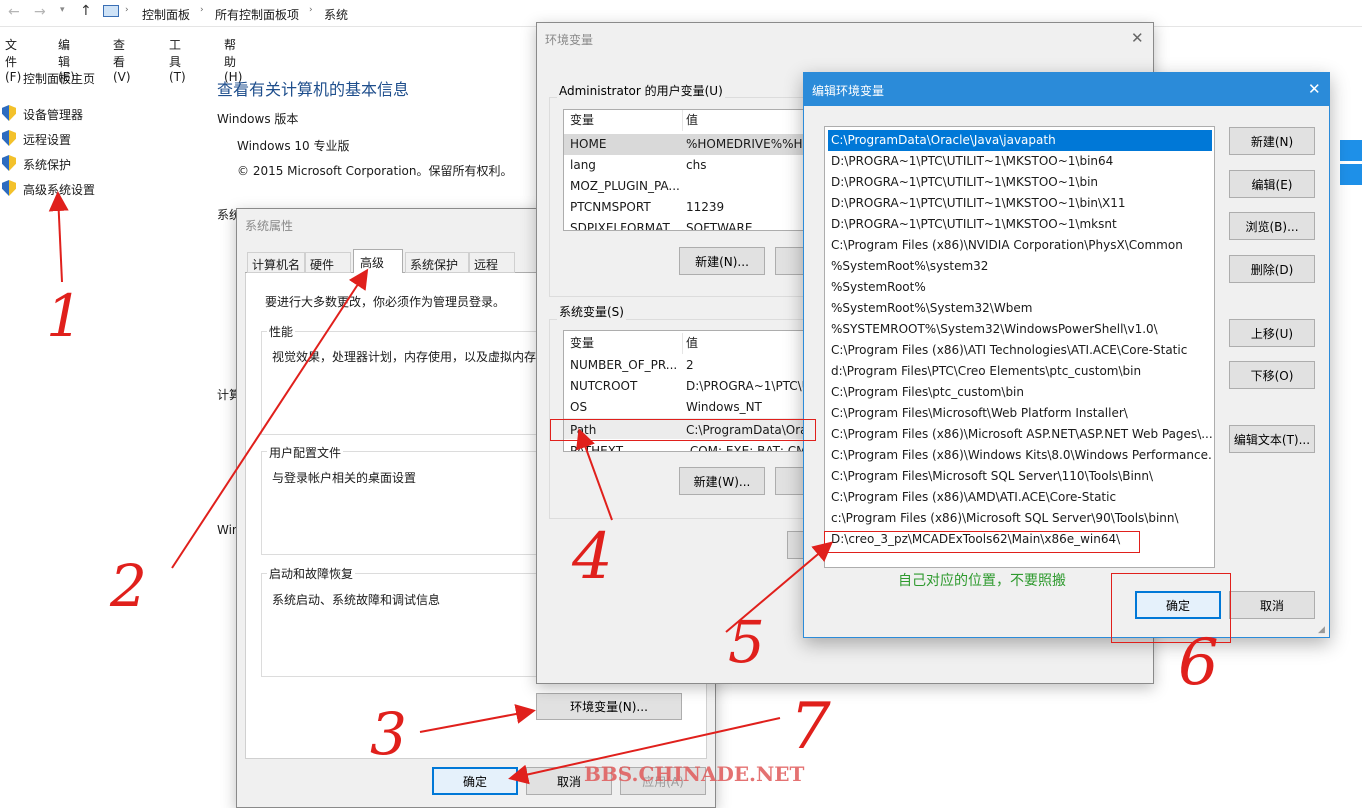 Image resolution: width=1362 pixels, height=808 pixels. What do you see at coordinates (810, 727) in the screenshot?
I see `annotation-number-7: 7` at bounding box center [810, 727].